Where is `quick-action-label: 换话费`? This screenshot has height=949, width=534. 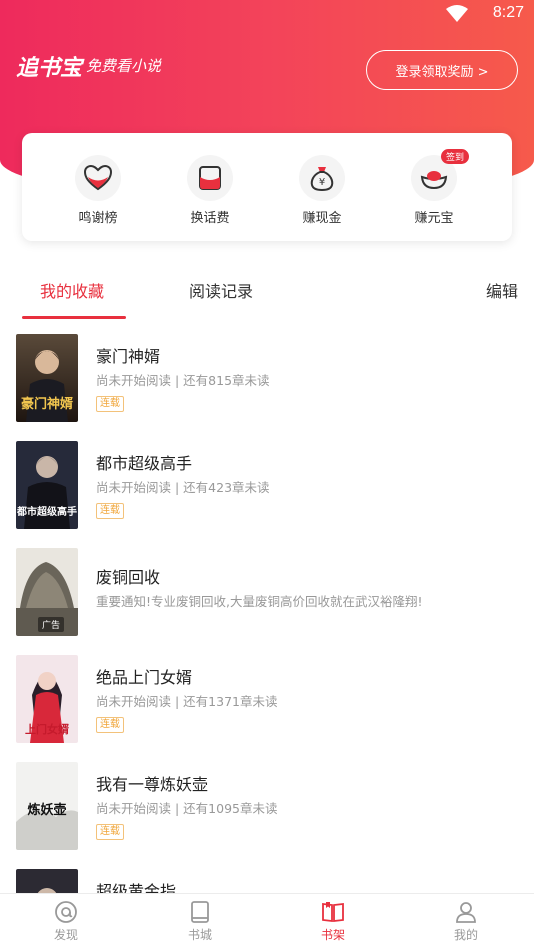 quick-action-label: 换话费 is located at coordinates (210, 218).